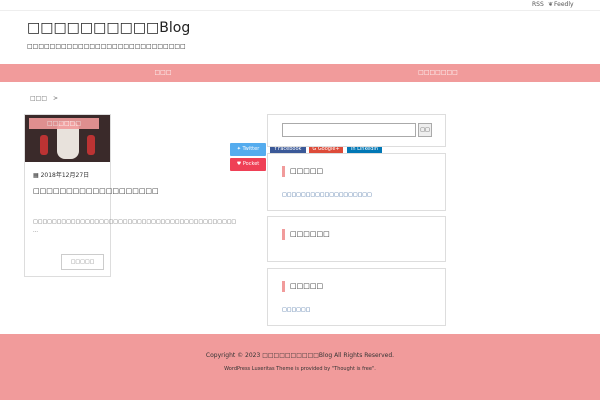  I want to click on twitter-icon: ✦, so click(238, 149).